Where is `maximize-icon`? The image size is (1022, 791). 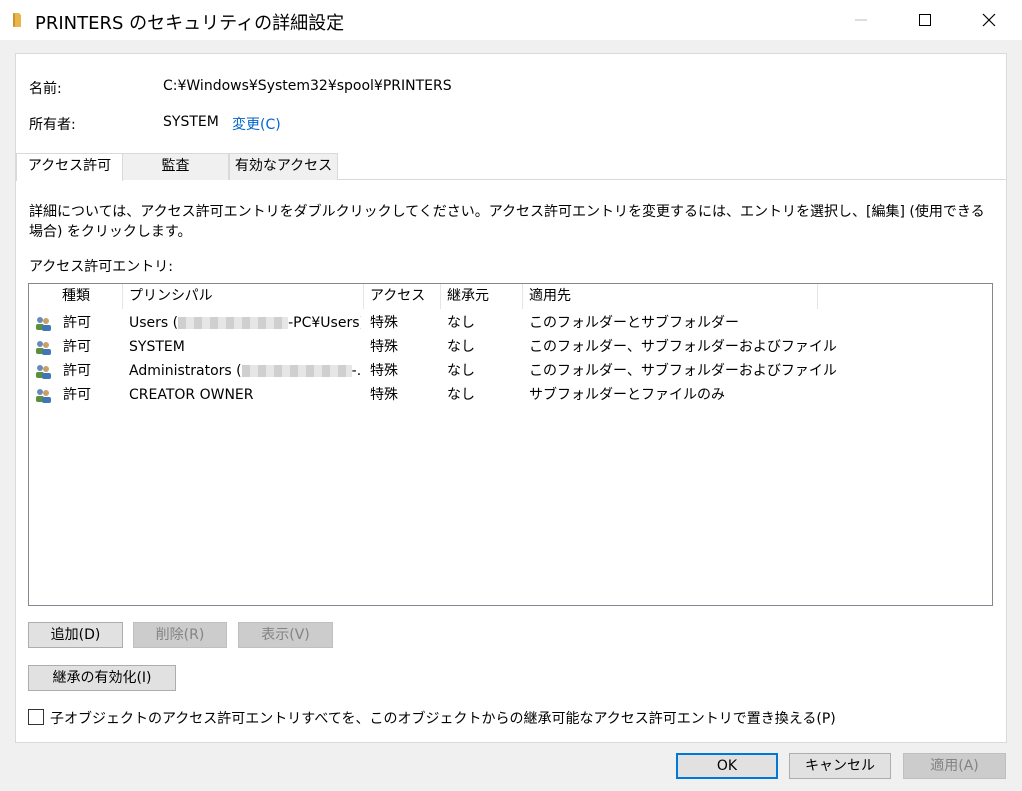 maximize-icon is located at coordinates (925, 20).